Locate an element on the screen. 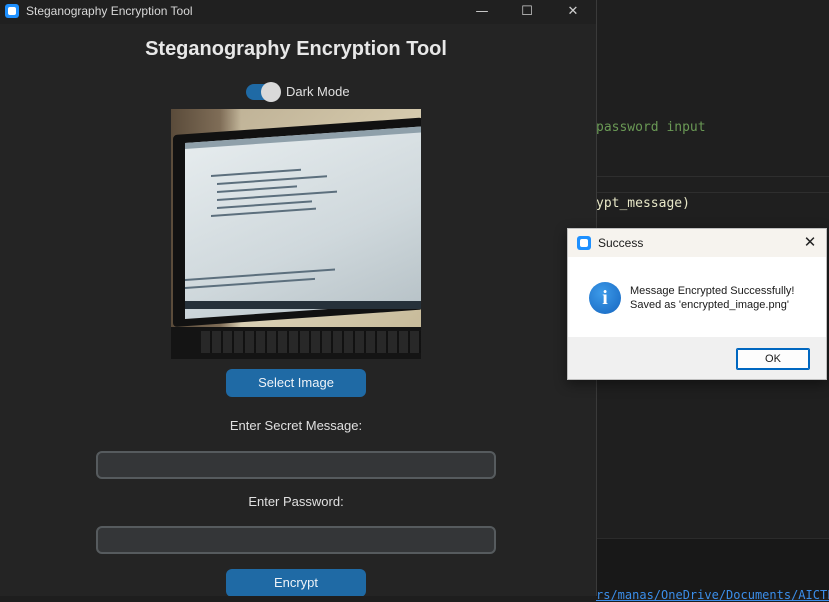 Image resolution: width=829 pixels, height=602 pixels. editor-code-line: ypt_message) is located at coordinates (643, 203).